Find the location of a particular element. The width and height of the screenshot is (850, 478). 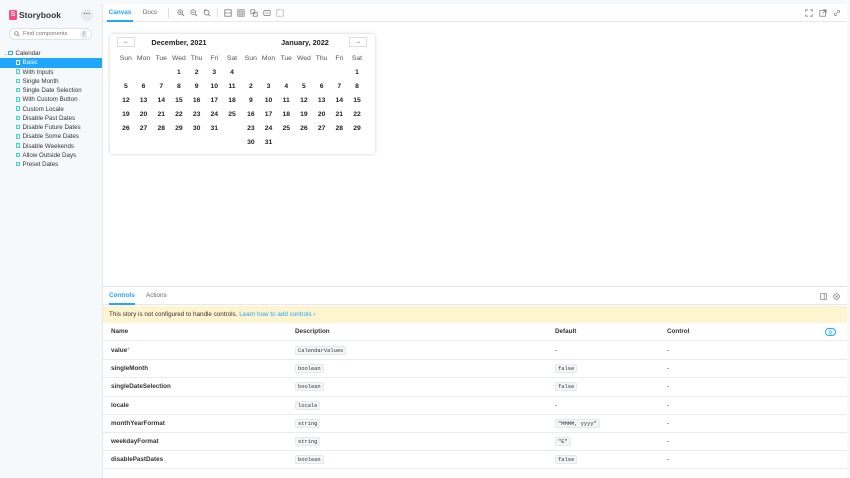

sidebar-group-calendar: ⌄ Calendar is located at coordinates (51, 53).